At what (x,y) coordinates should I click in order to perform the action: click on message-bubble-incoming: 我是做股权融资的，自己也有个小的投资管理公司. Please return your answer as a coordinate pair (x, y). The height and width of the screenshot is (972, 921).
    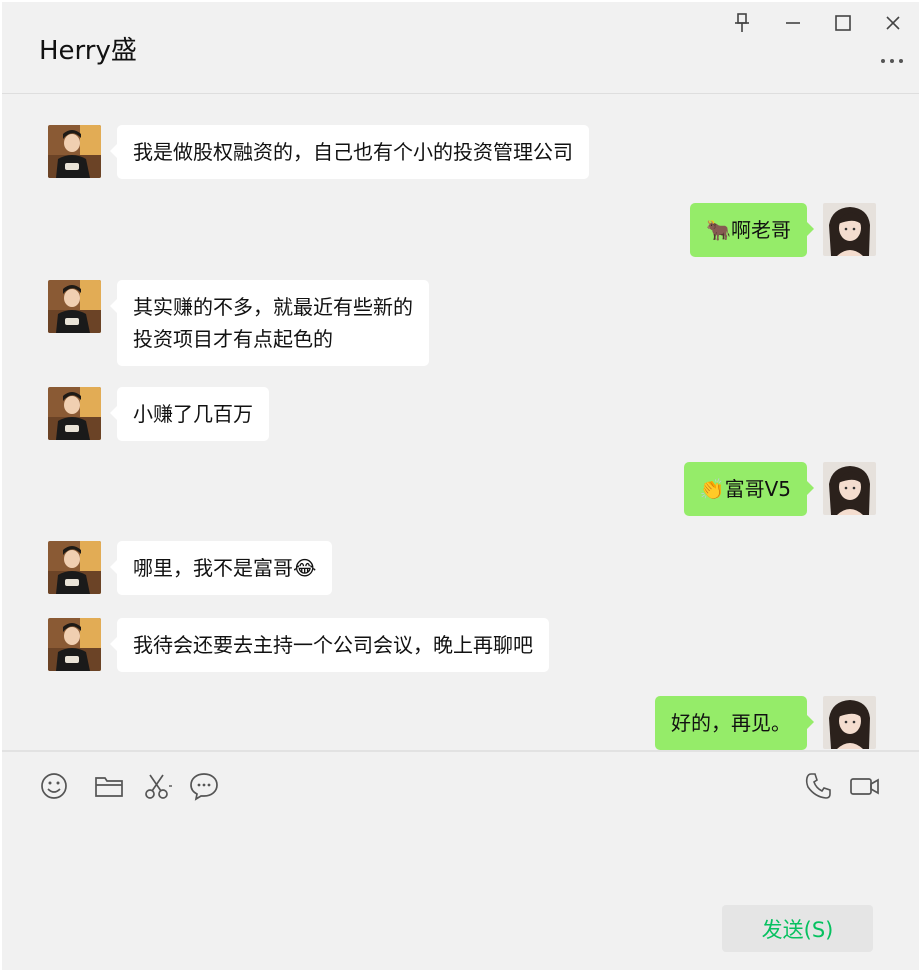
    Looking at the image, I should click on (349, 152).